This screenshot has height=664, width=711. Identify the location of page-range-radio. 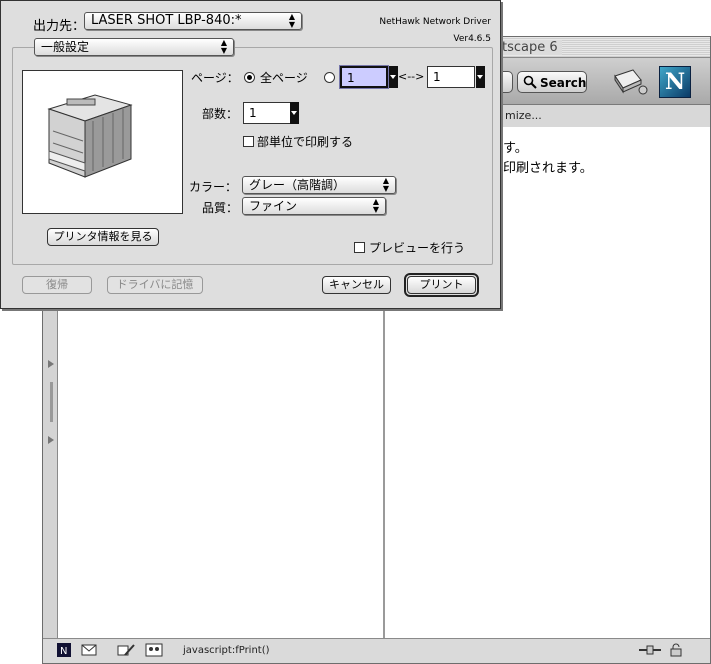
(329, 77).